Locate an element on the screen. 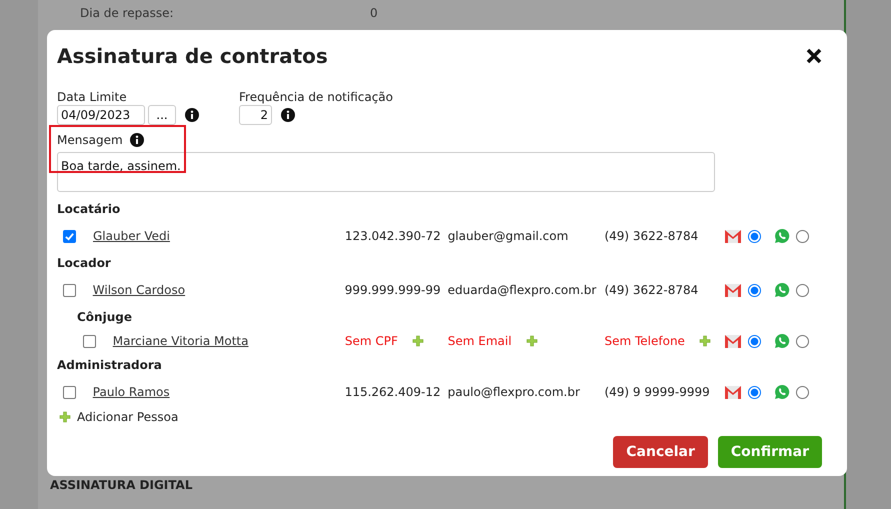  group-heading: Locatário is located at coordinates (89, 209).